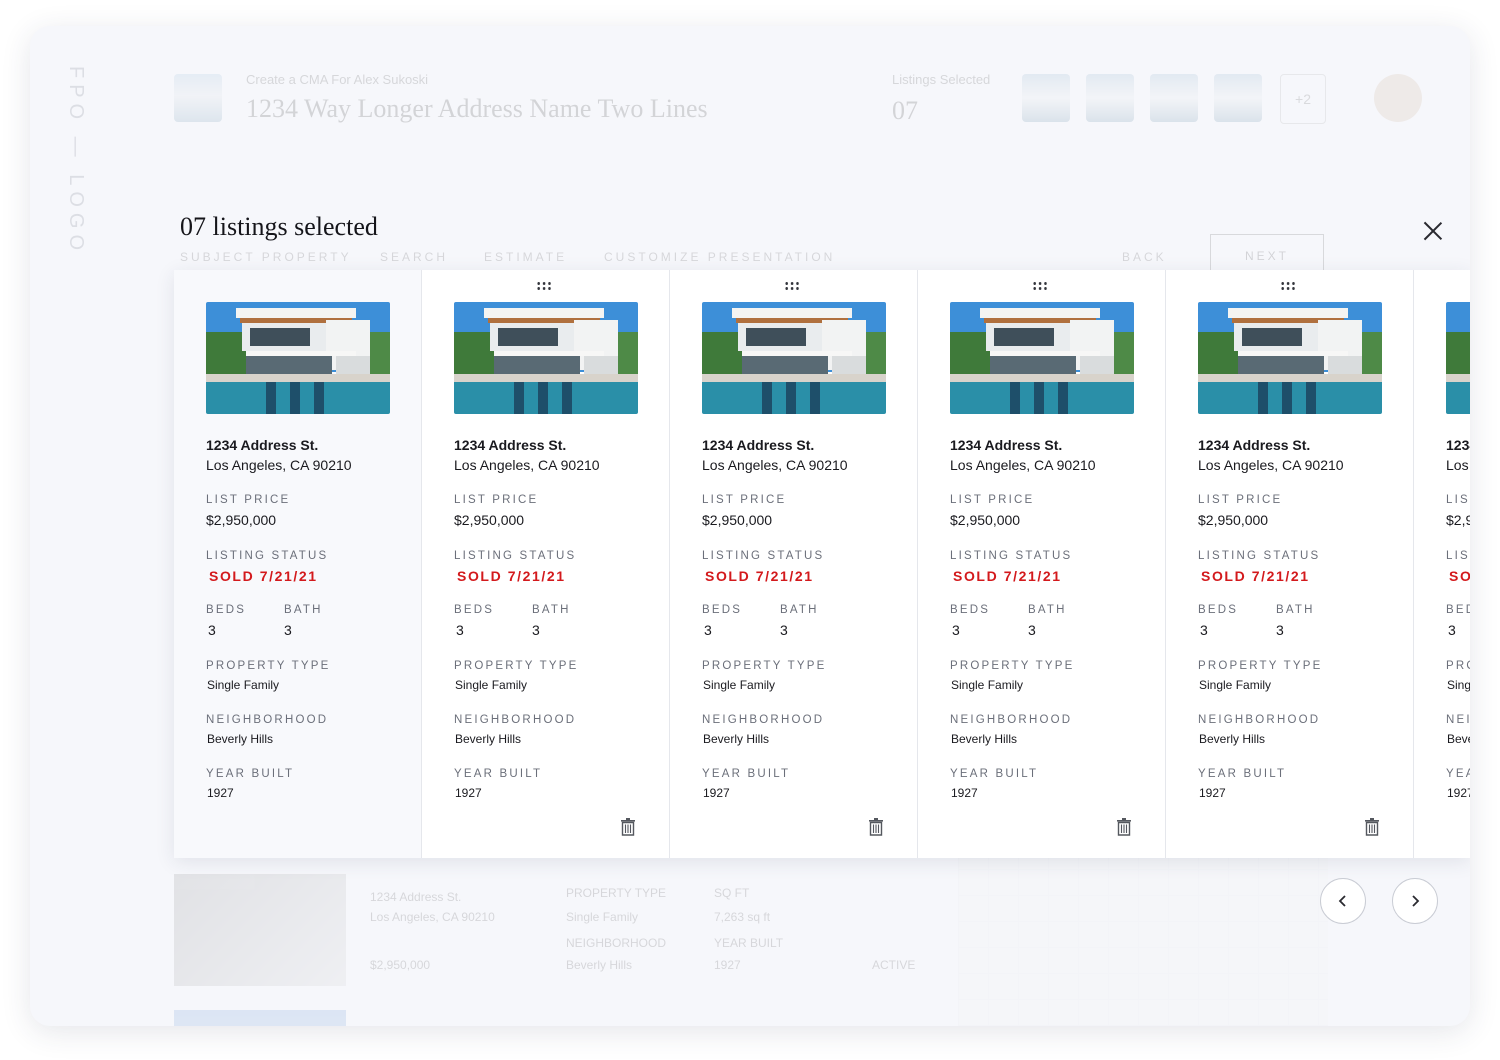 This screenshot has height=1060, width=1500. Describe the element at coordinates (732, 893) in the screenshot. I see `row-sqft-label: SQ FT` at that location.